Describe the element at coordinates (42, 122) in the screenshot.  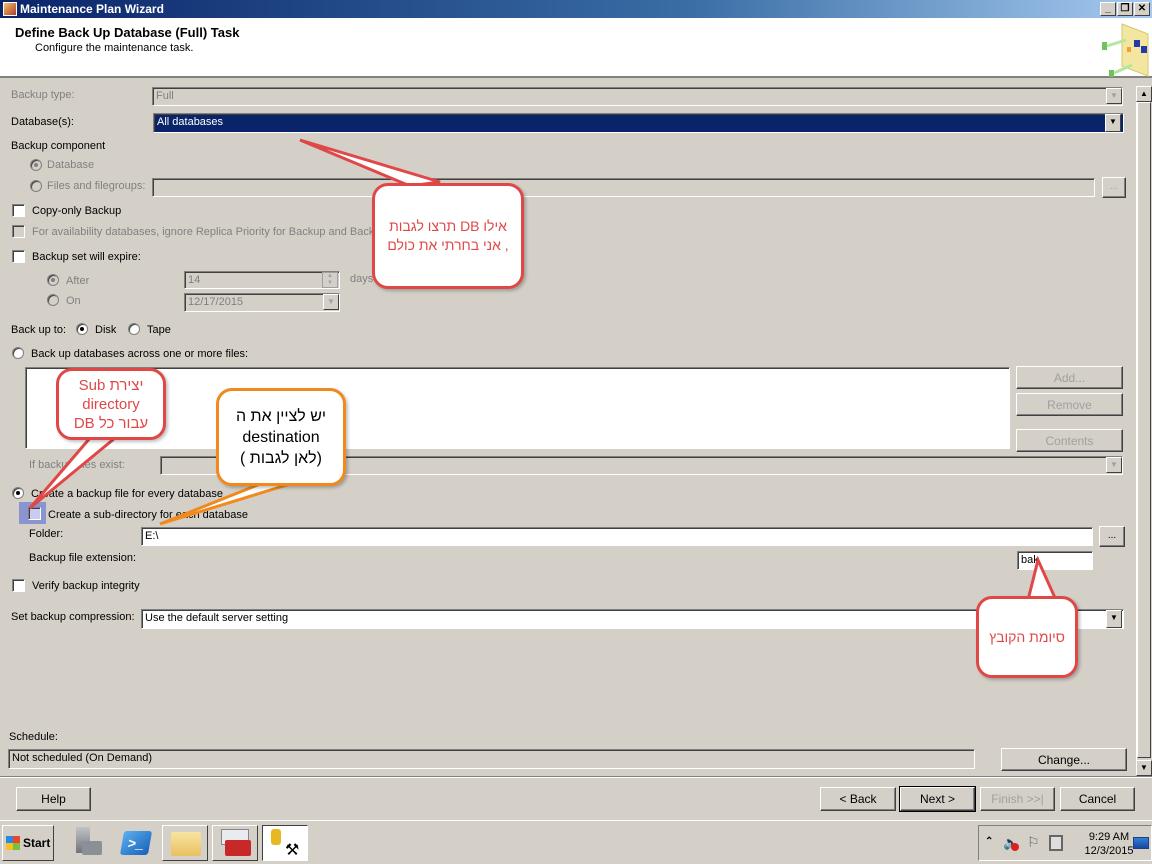
I see `databases-label: Database(s):` at that location.